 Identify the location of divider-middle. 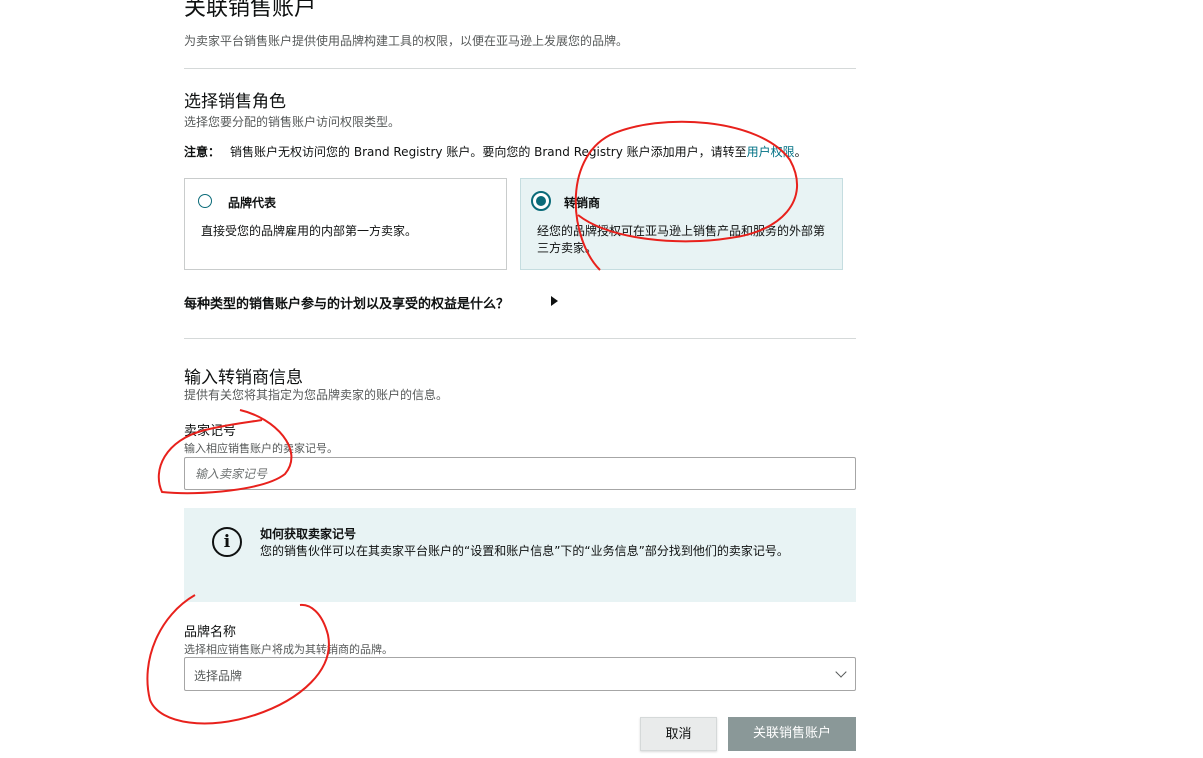
(520, 338).